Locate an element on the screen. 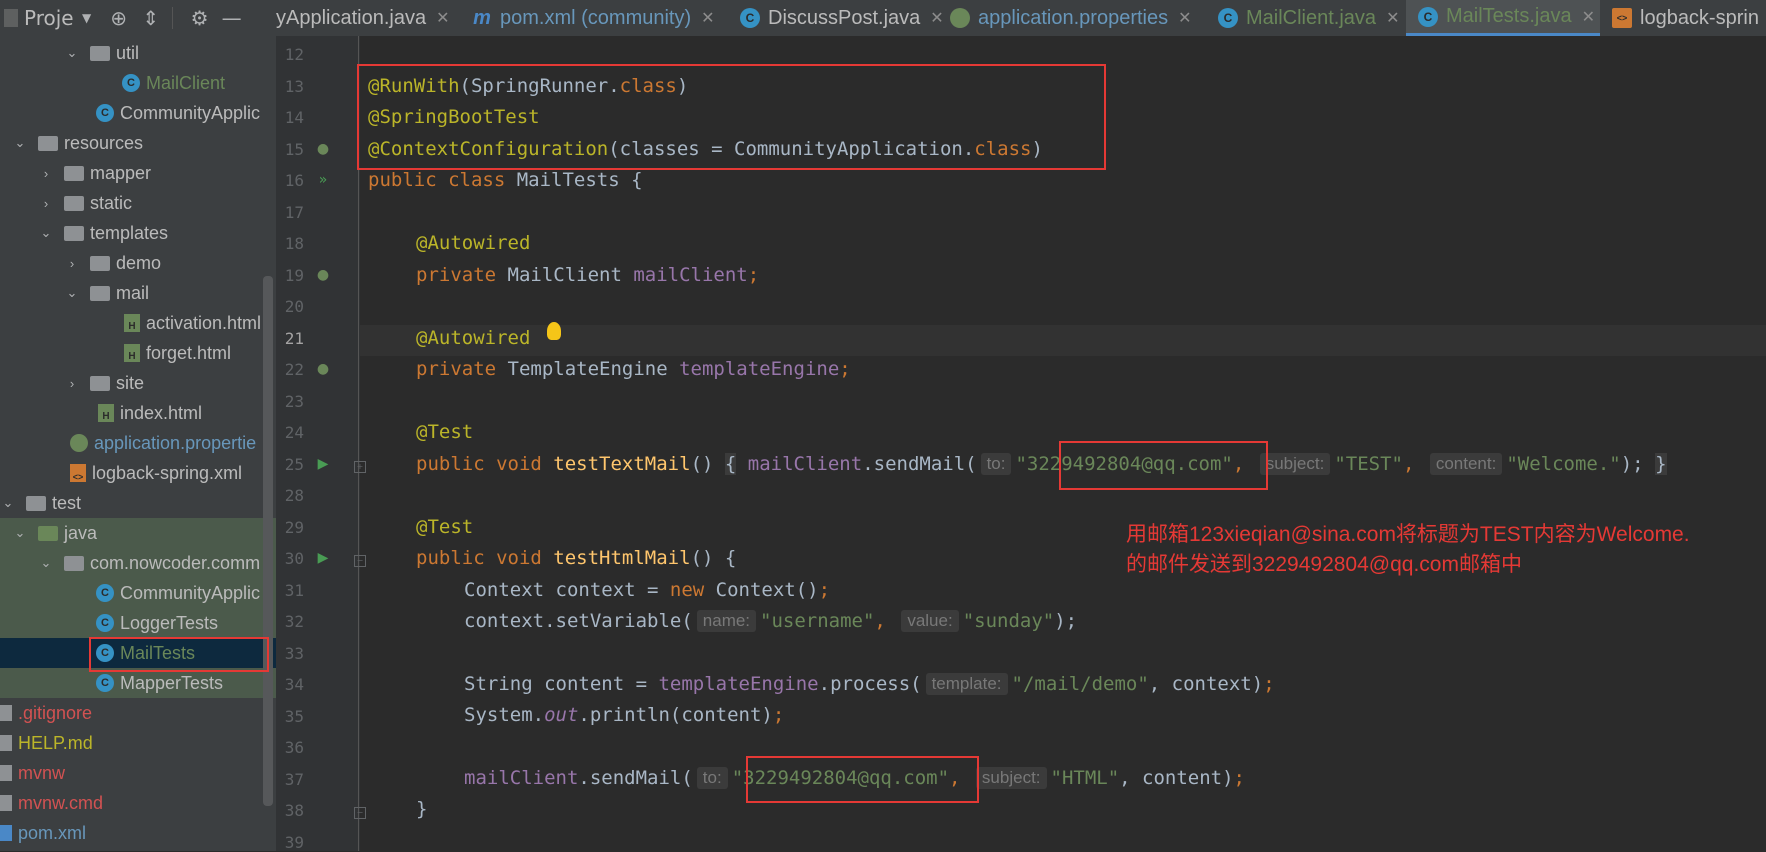 Image resolution: width=1766 pixels, height=852 pixels. code-token: , is located at coordinates (1244, 463).